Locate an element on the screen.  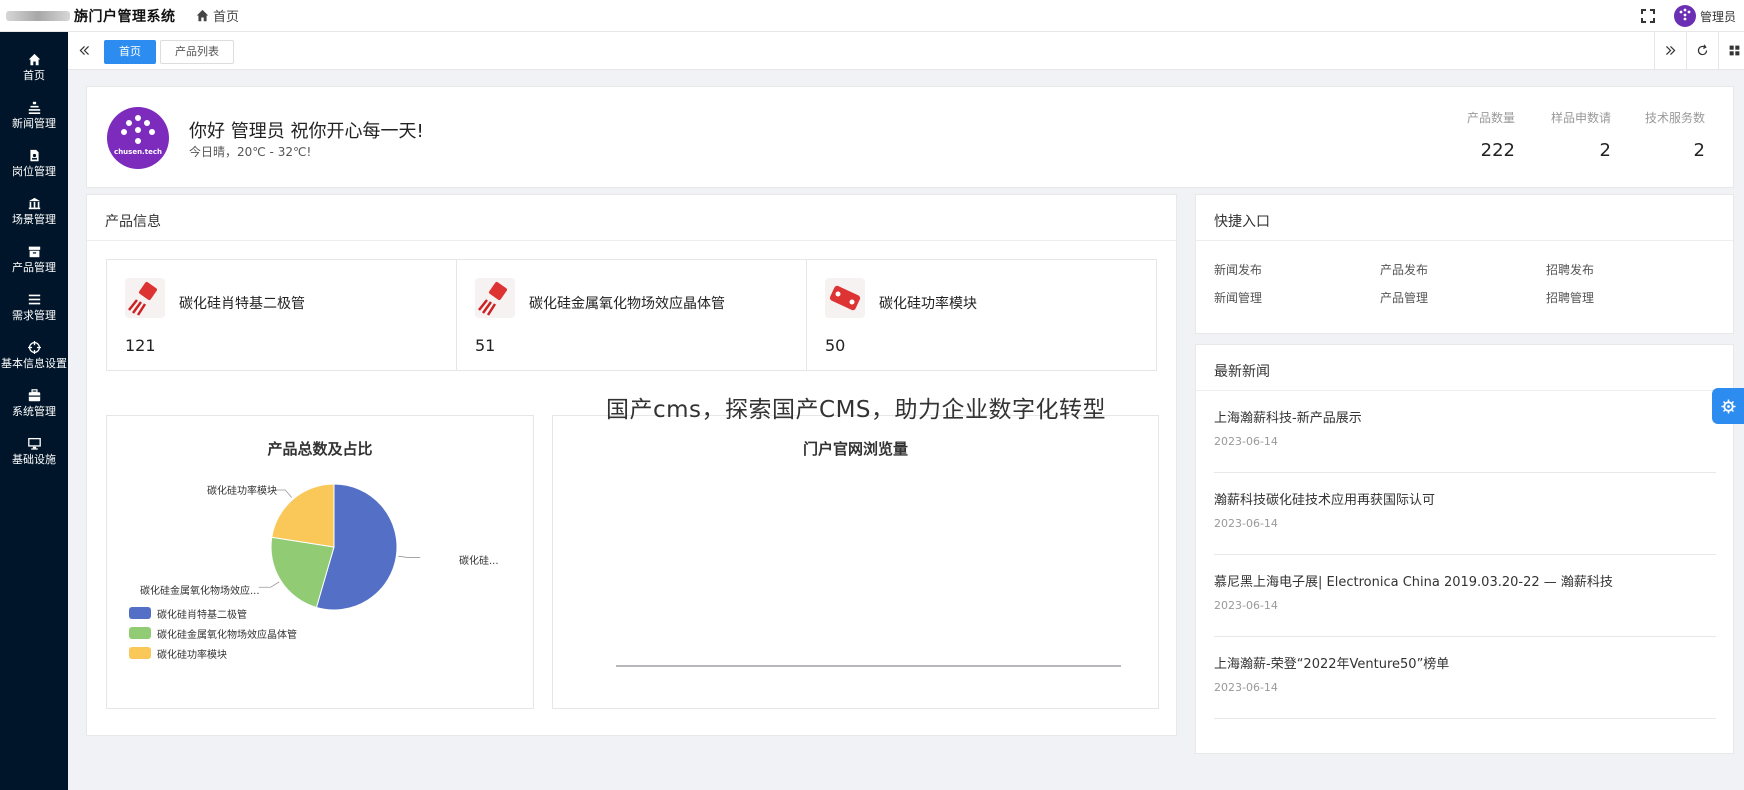
stat-label: 产品数量 is located at coordinates (1490, 118).